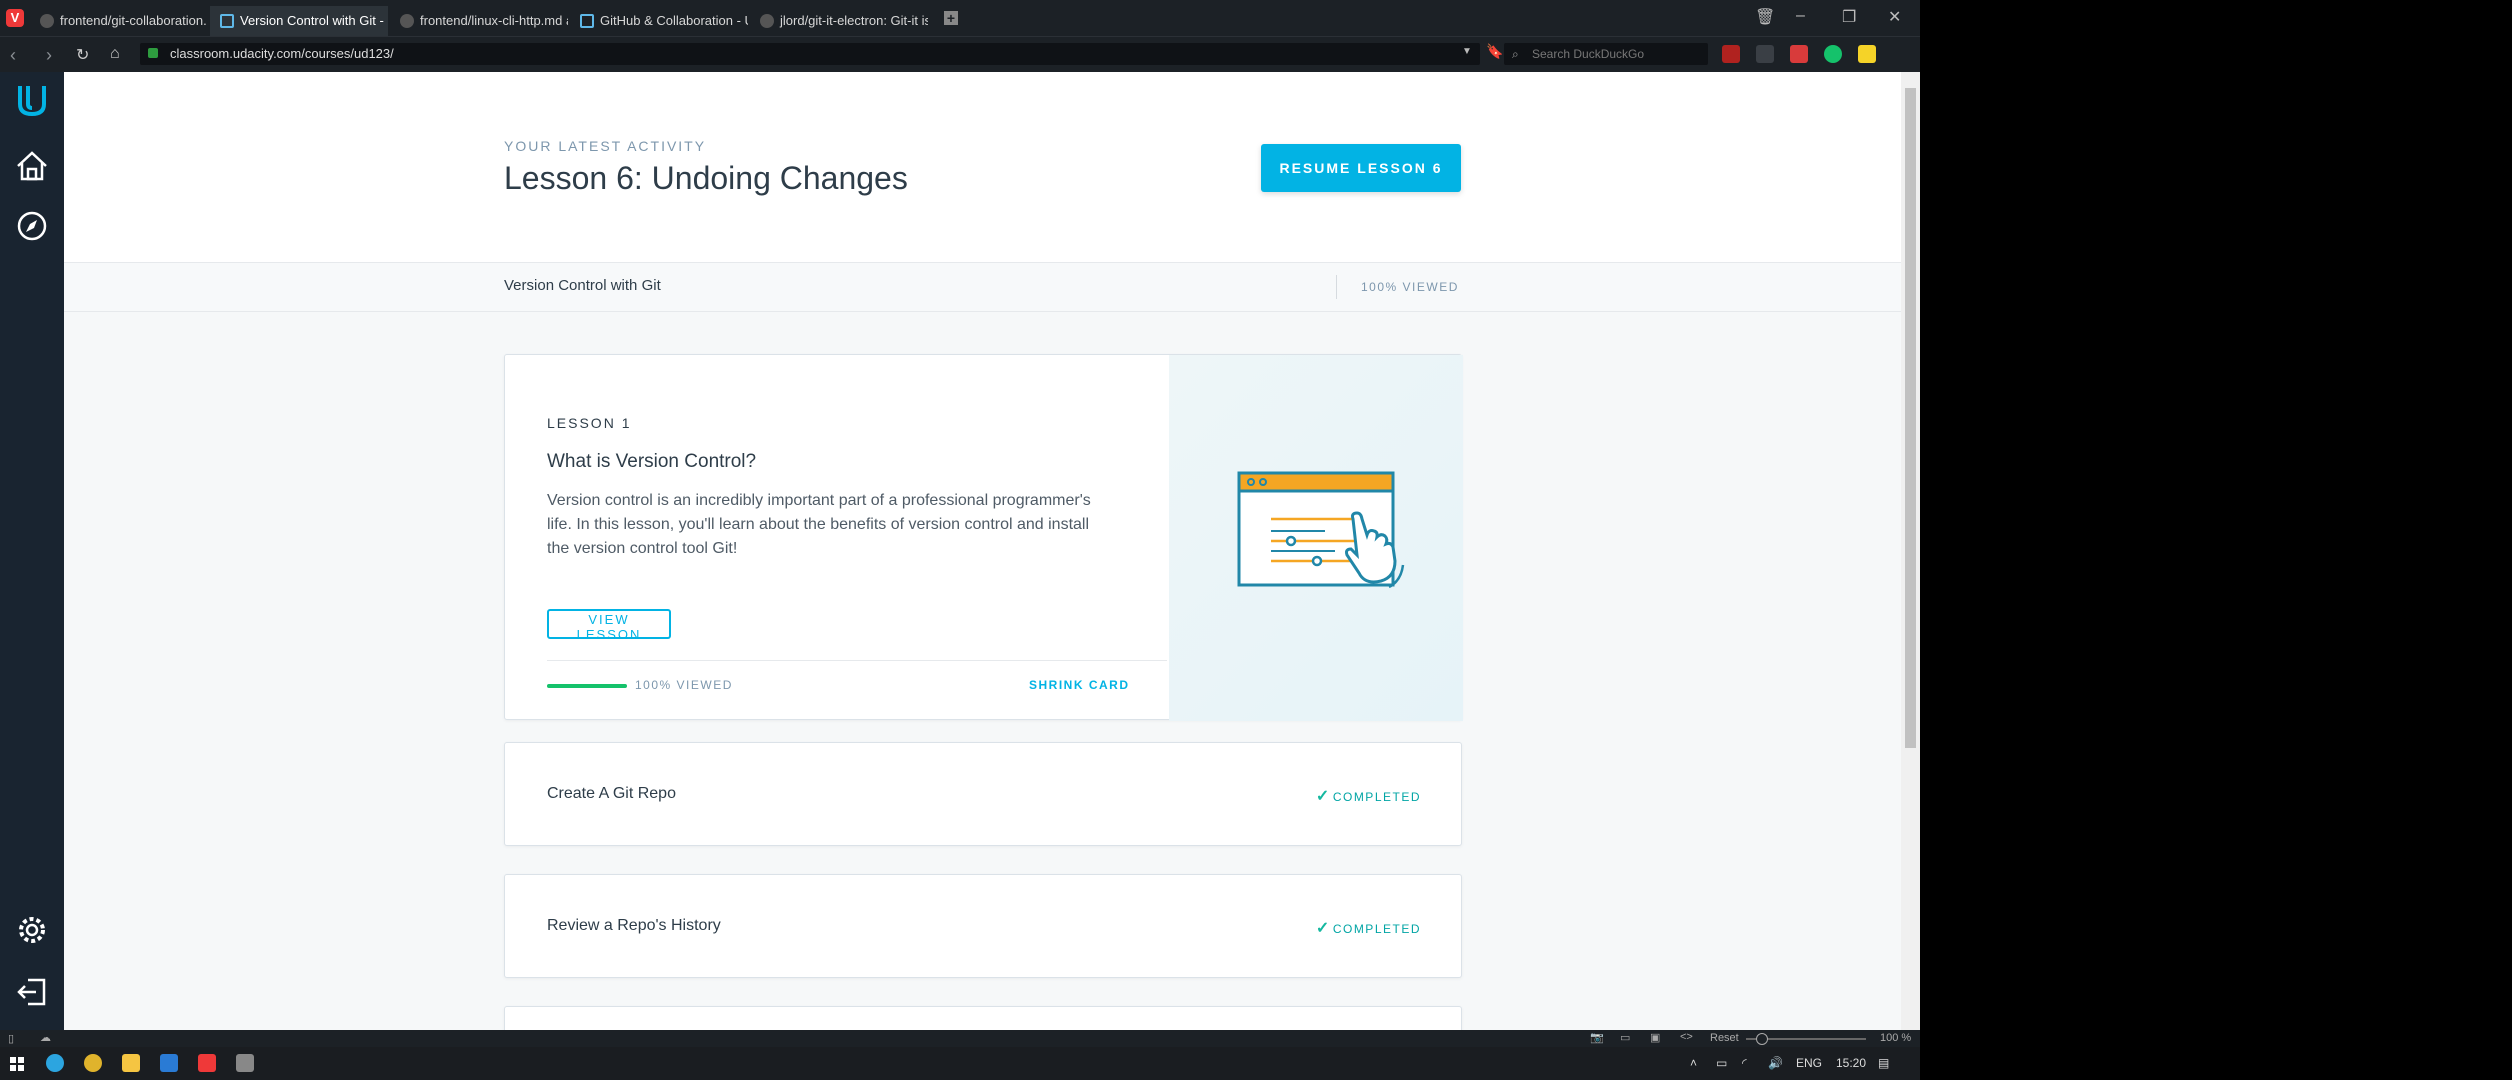 This screenshot has width=2512, height=1080. I want to click on vivaldi-icon, so click(207, 1063).